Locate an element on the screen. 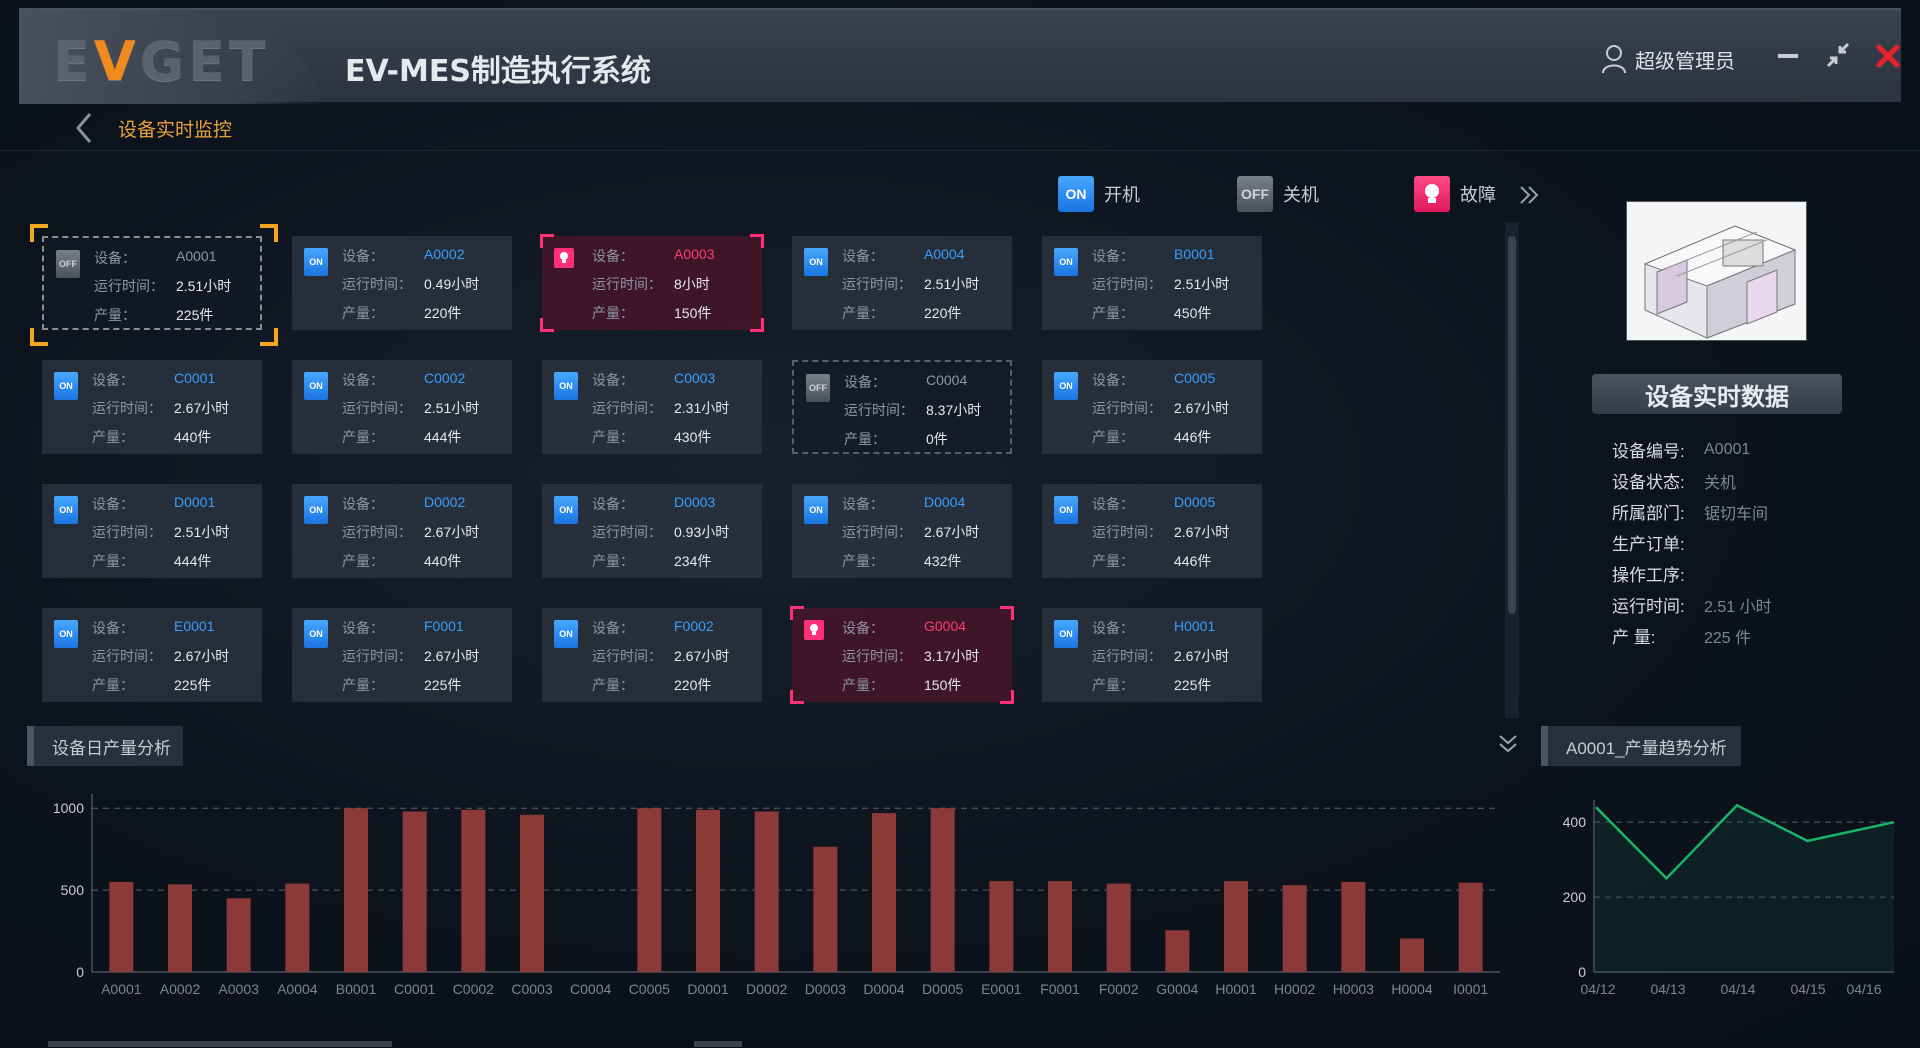 This screenshot has height=1048, width=1920. device-id: E0001 is located at coordinates (194, 626).